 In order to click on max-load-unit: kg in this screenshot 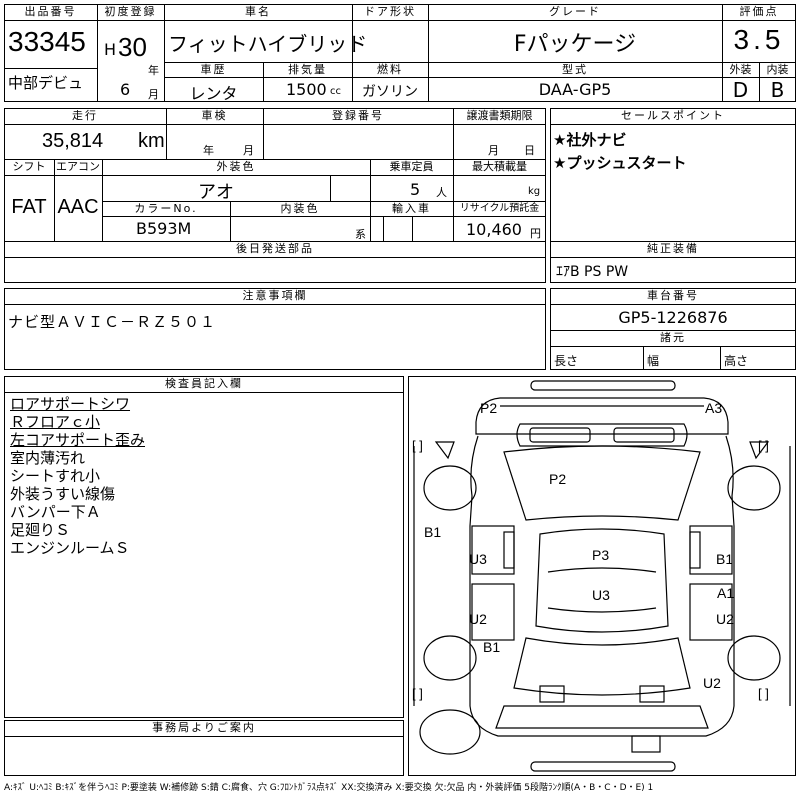, I will do `click(534, 191)`.